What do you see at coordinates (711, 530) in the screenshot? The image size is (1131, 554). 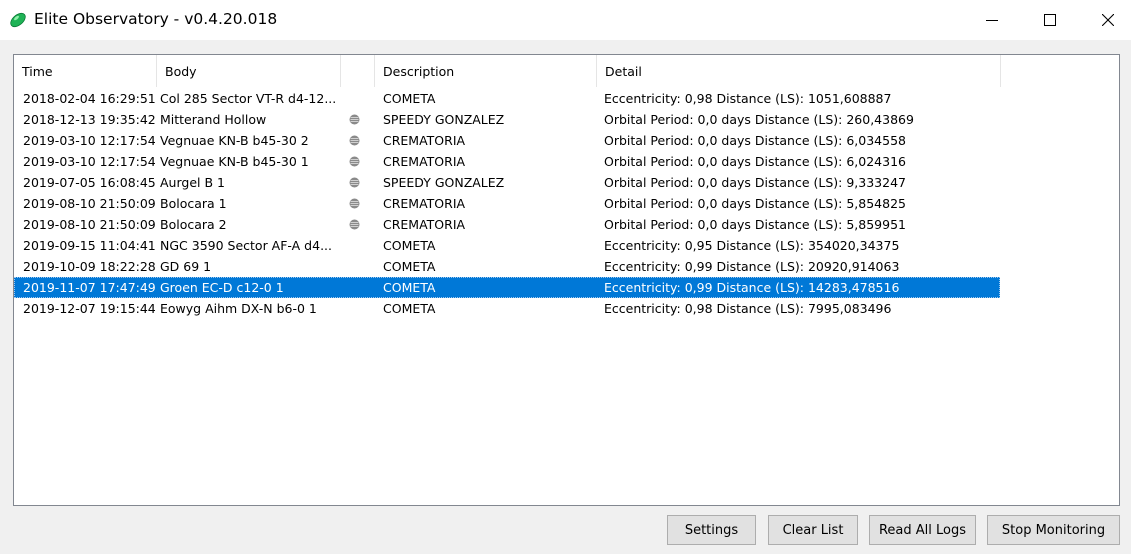 I see `settings-button: Settings` at bounding box center [711, 530].